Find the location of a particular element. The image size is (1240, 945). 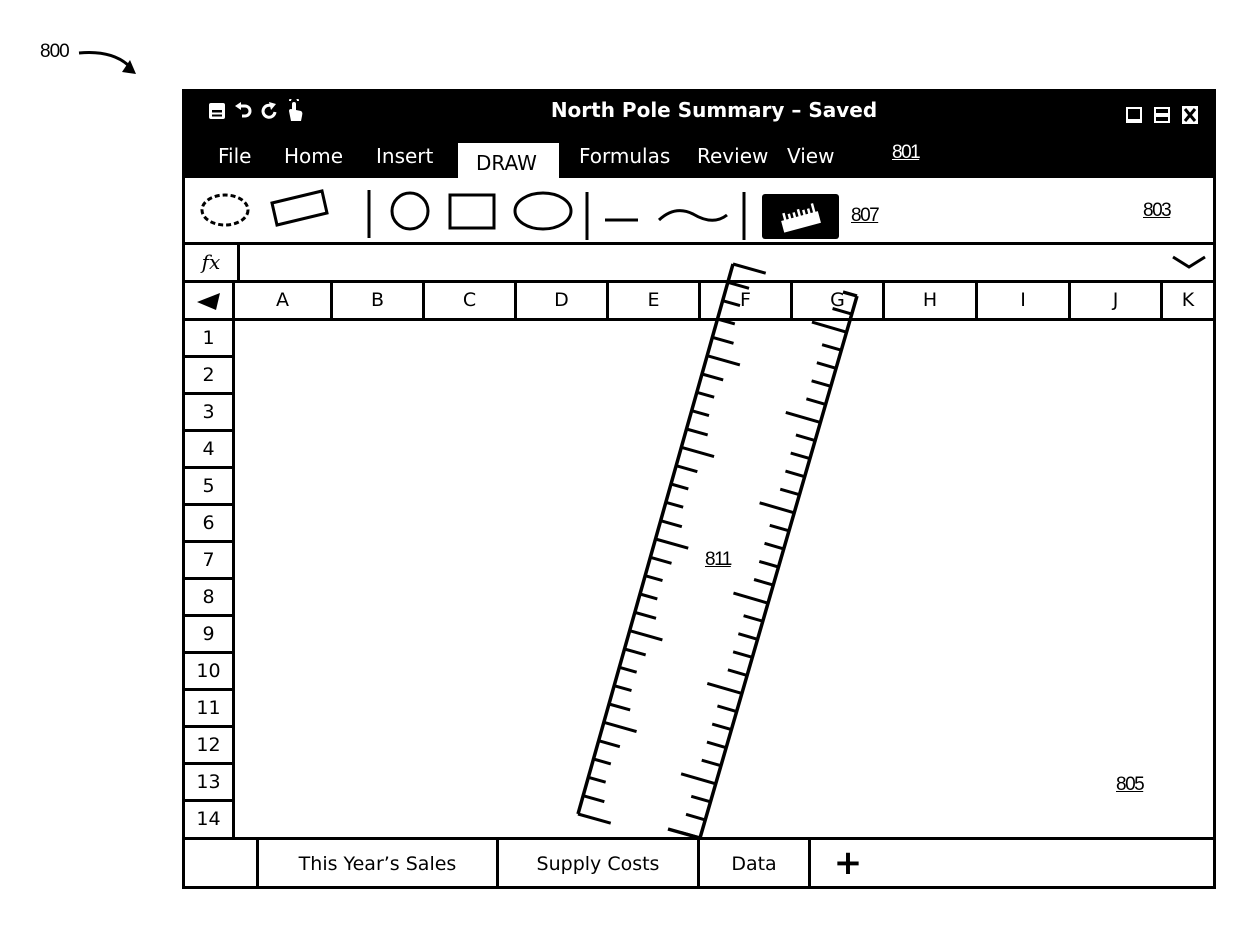

tab-formulas: Formulas is located at coordinates (624, 156).